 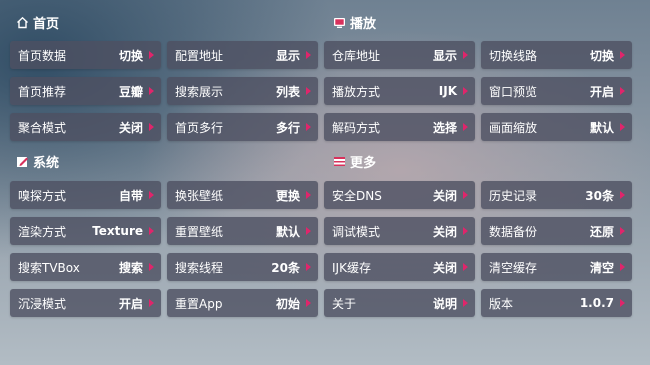 What do you see at coordinates (399, 127) in the screenshot?
I see `setting-decode-method: 解码方式 选择` at bounding box center [399, 127].